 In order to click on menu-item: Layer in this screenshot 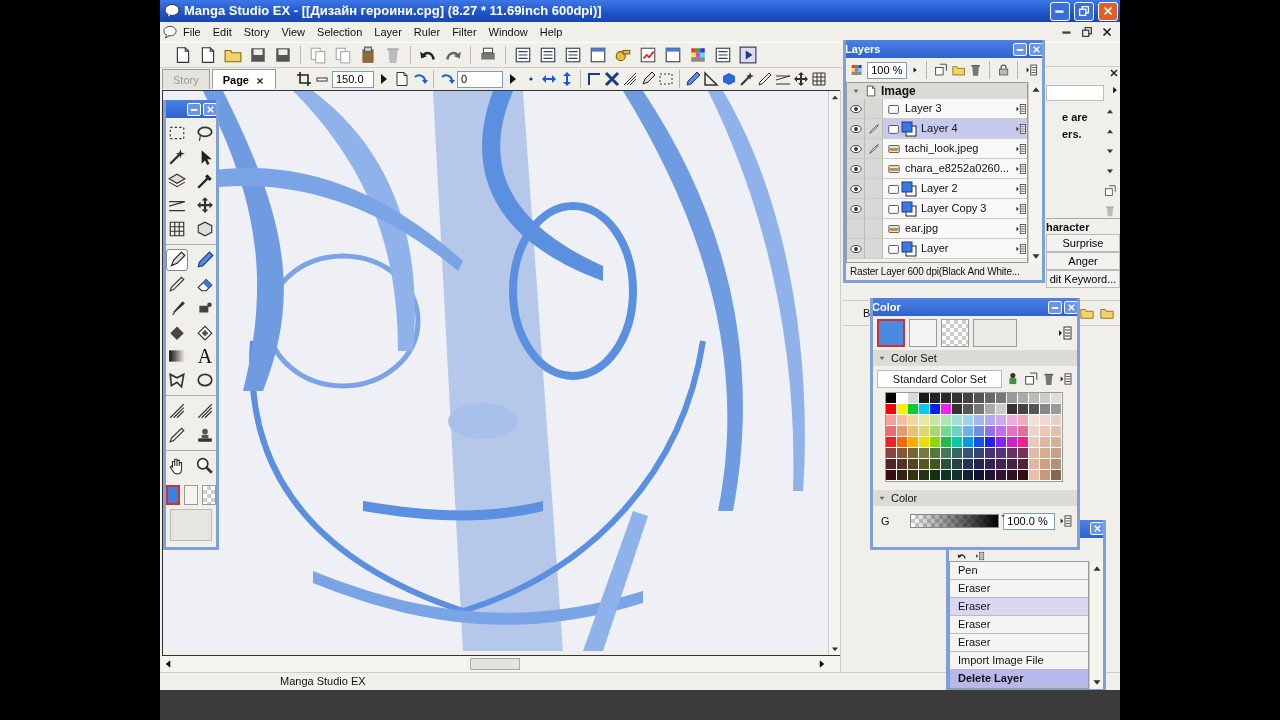, I will do `click(388, 32)`.